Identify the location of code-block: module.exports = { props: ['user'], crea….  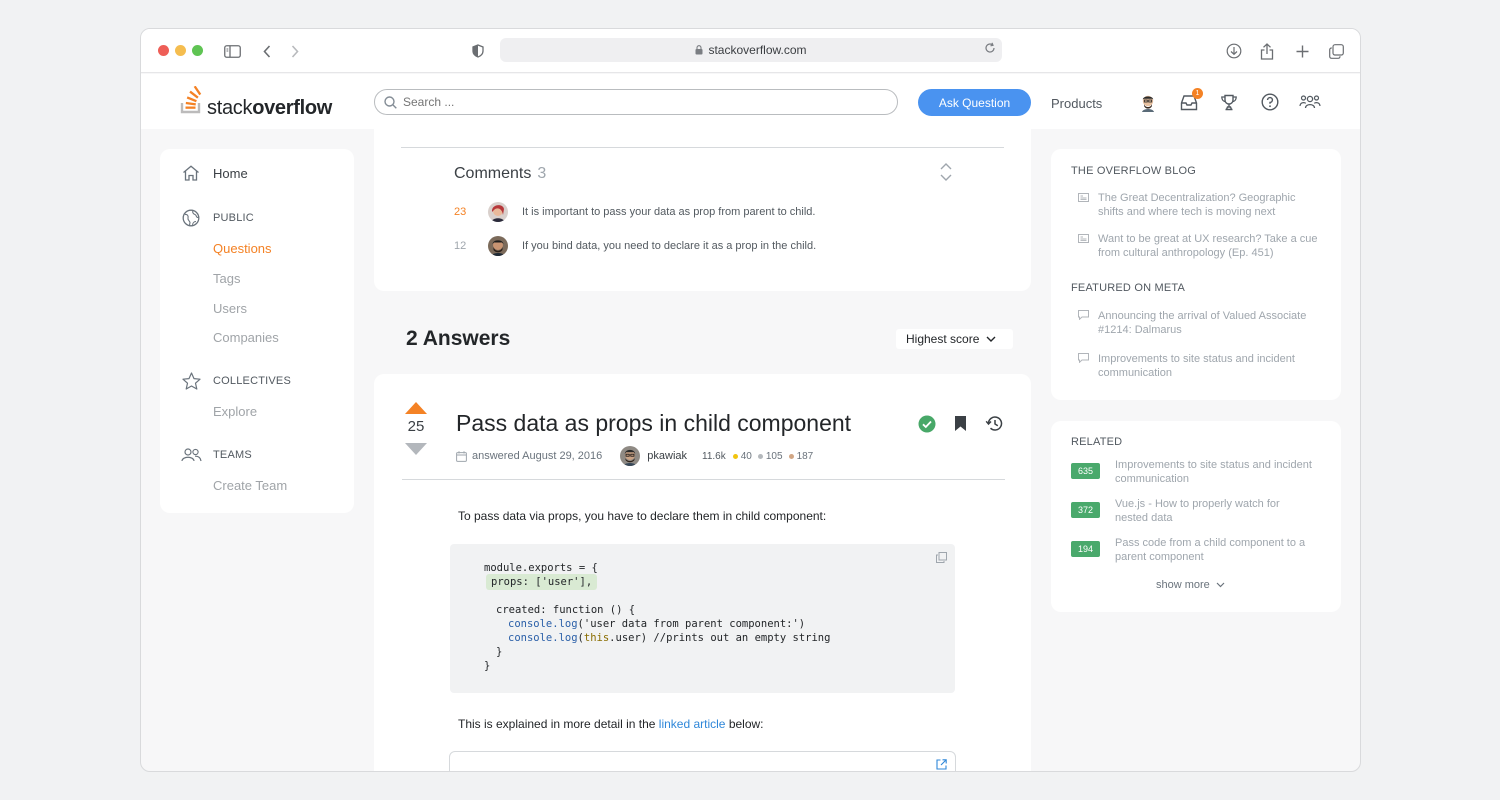
(702, 618).